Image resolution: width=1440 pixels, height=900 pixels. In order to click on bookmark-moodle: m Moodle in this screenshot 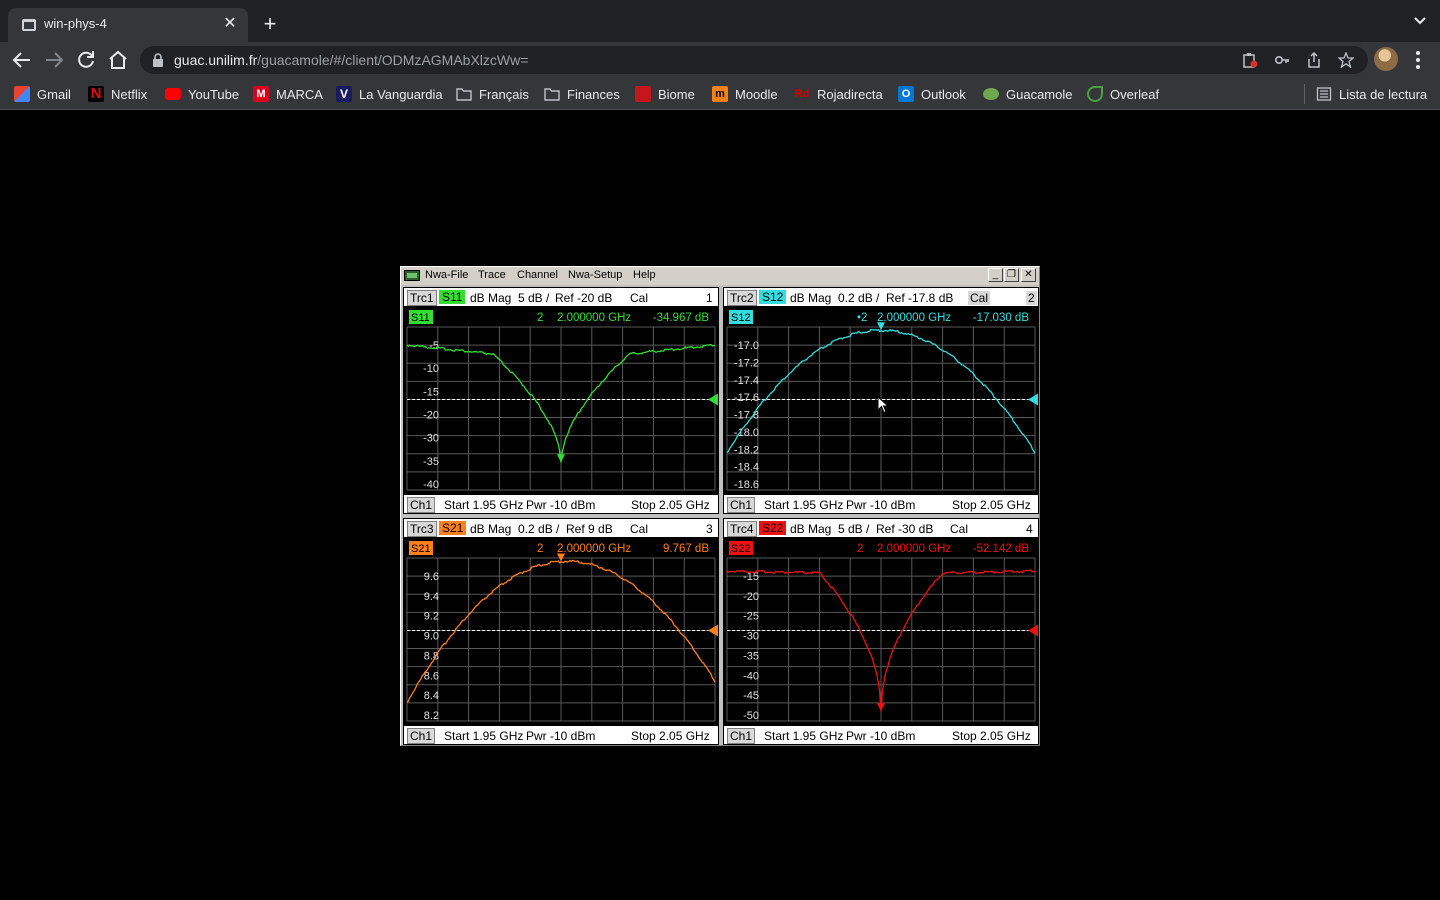, I will do `click(745, 94)`.